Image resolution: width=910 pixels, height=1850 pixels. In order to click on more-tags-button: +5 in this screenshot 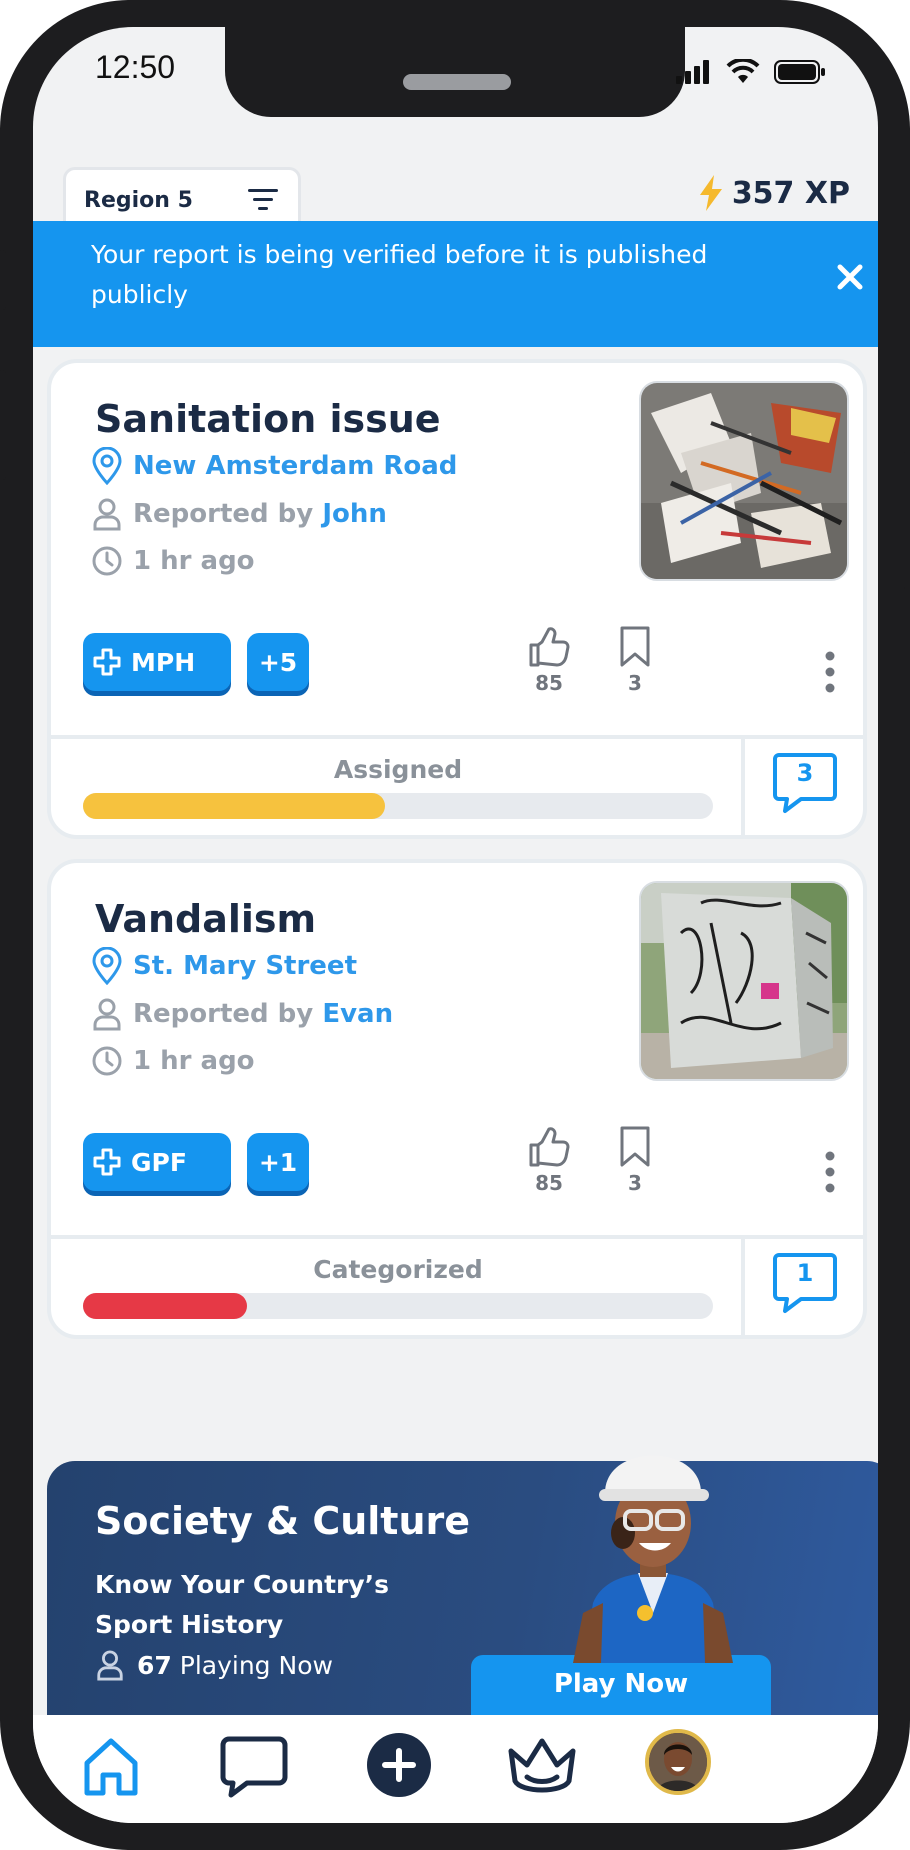, I will do `click(278, 662)`.